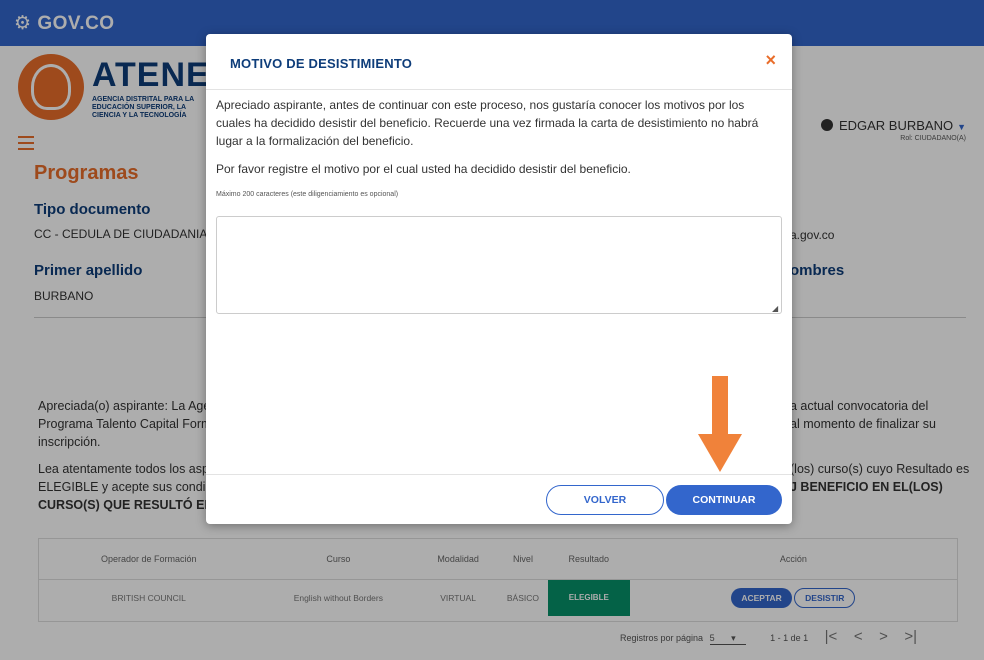  Describe the element at coordinates (321, 63) in the screenshot. I see `modal-title: MOTIVO DE DESISTIMIENTO` at that location.